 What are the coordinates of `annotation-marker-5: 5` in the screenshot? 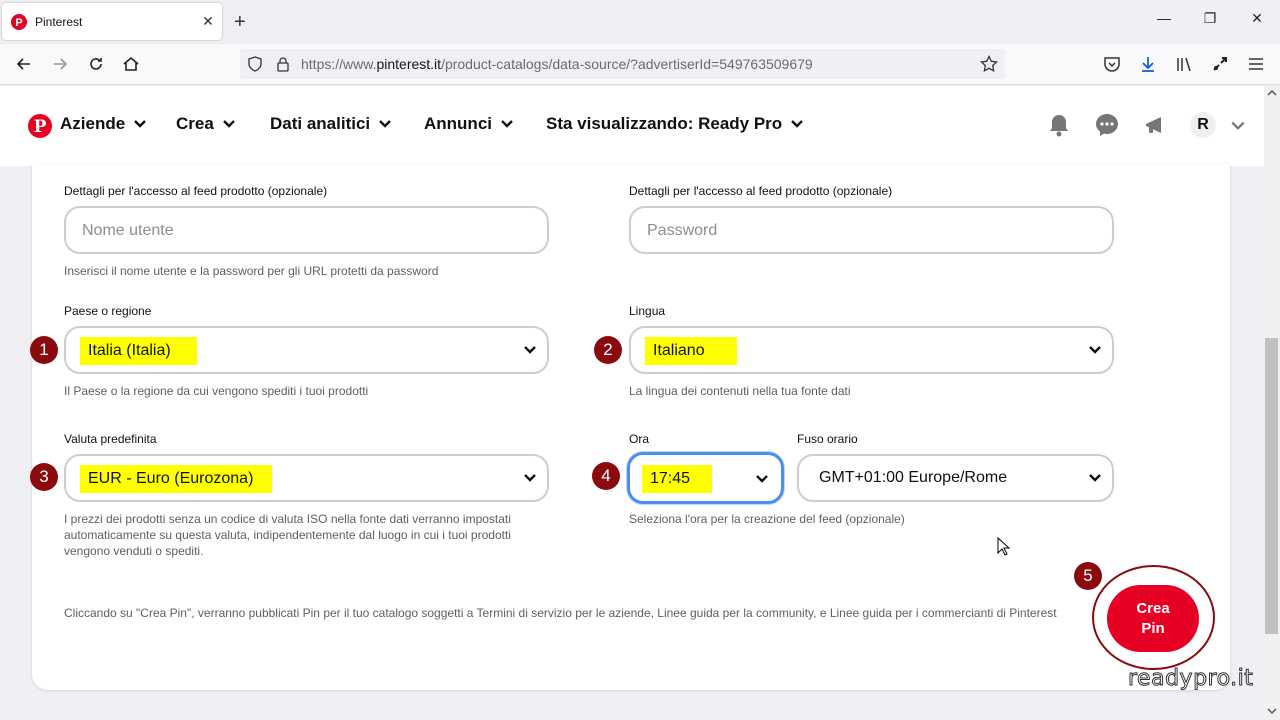 It's located at (1088, 576).